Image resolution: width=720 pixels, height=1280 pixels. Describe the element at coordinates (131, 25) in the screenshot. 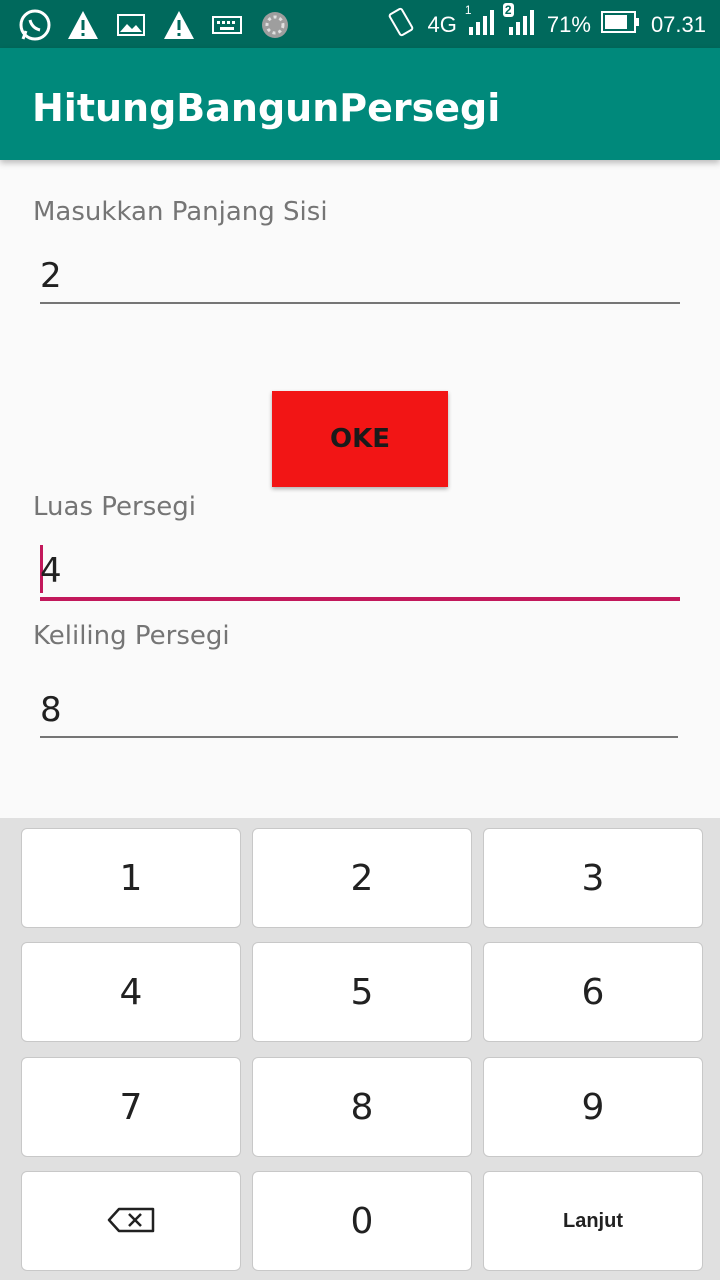

I see `image-icon` at that location.